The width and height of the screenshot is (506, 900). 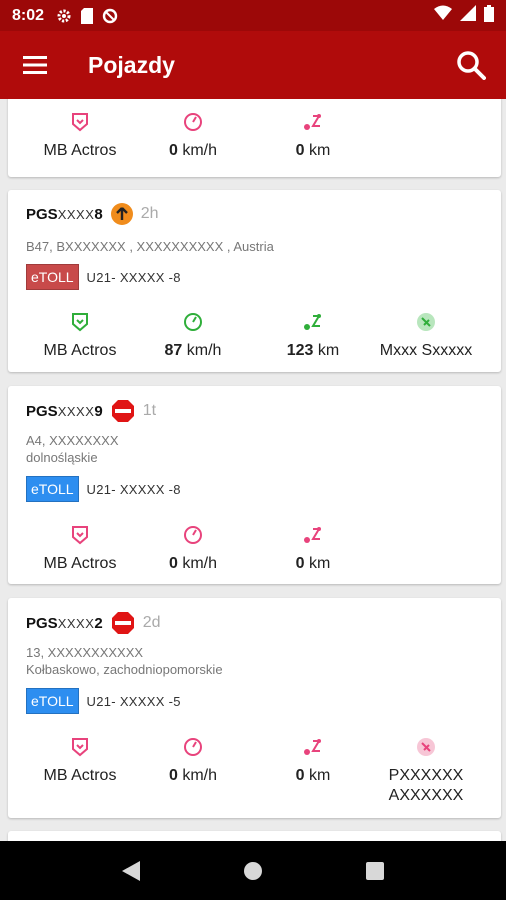 I want to click on speed-stat: 87 km/h, so click(x=193, y=335).